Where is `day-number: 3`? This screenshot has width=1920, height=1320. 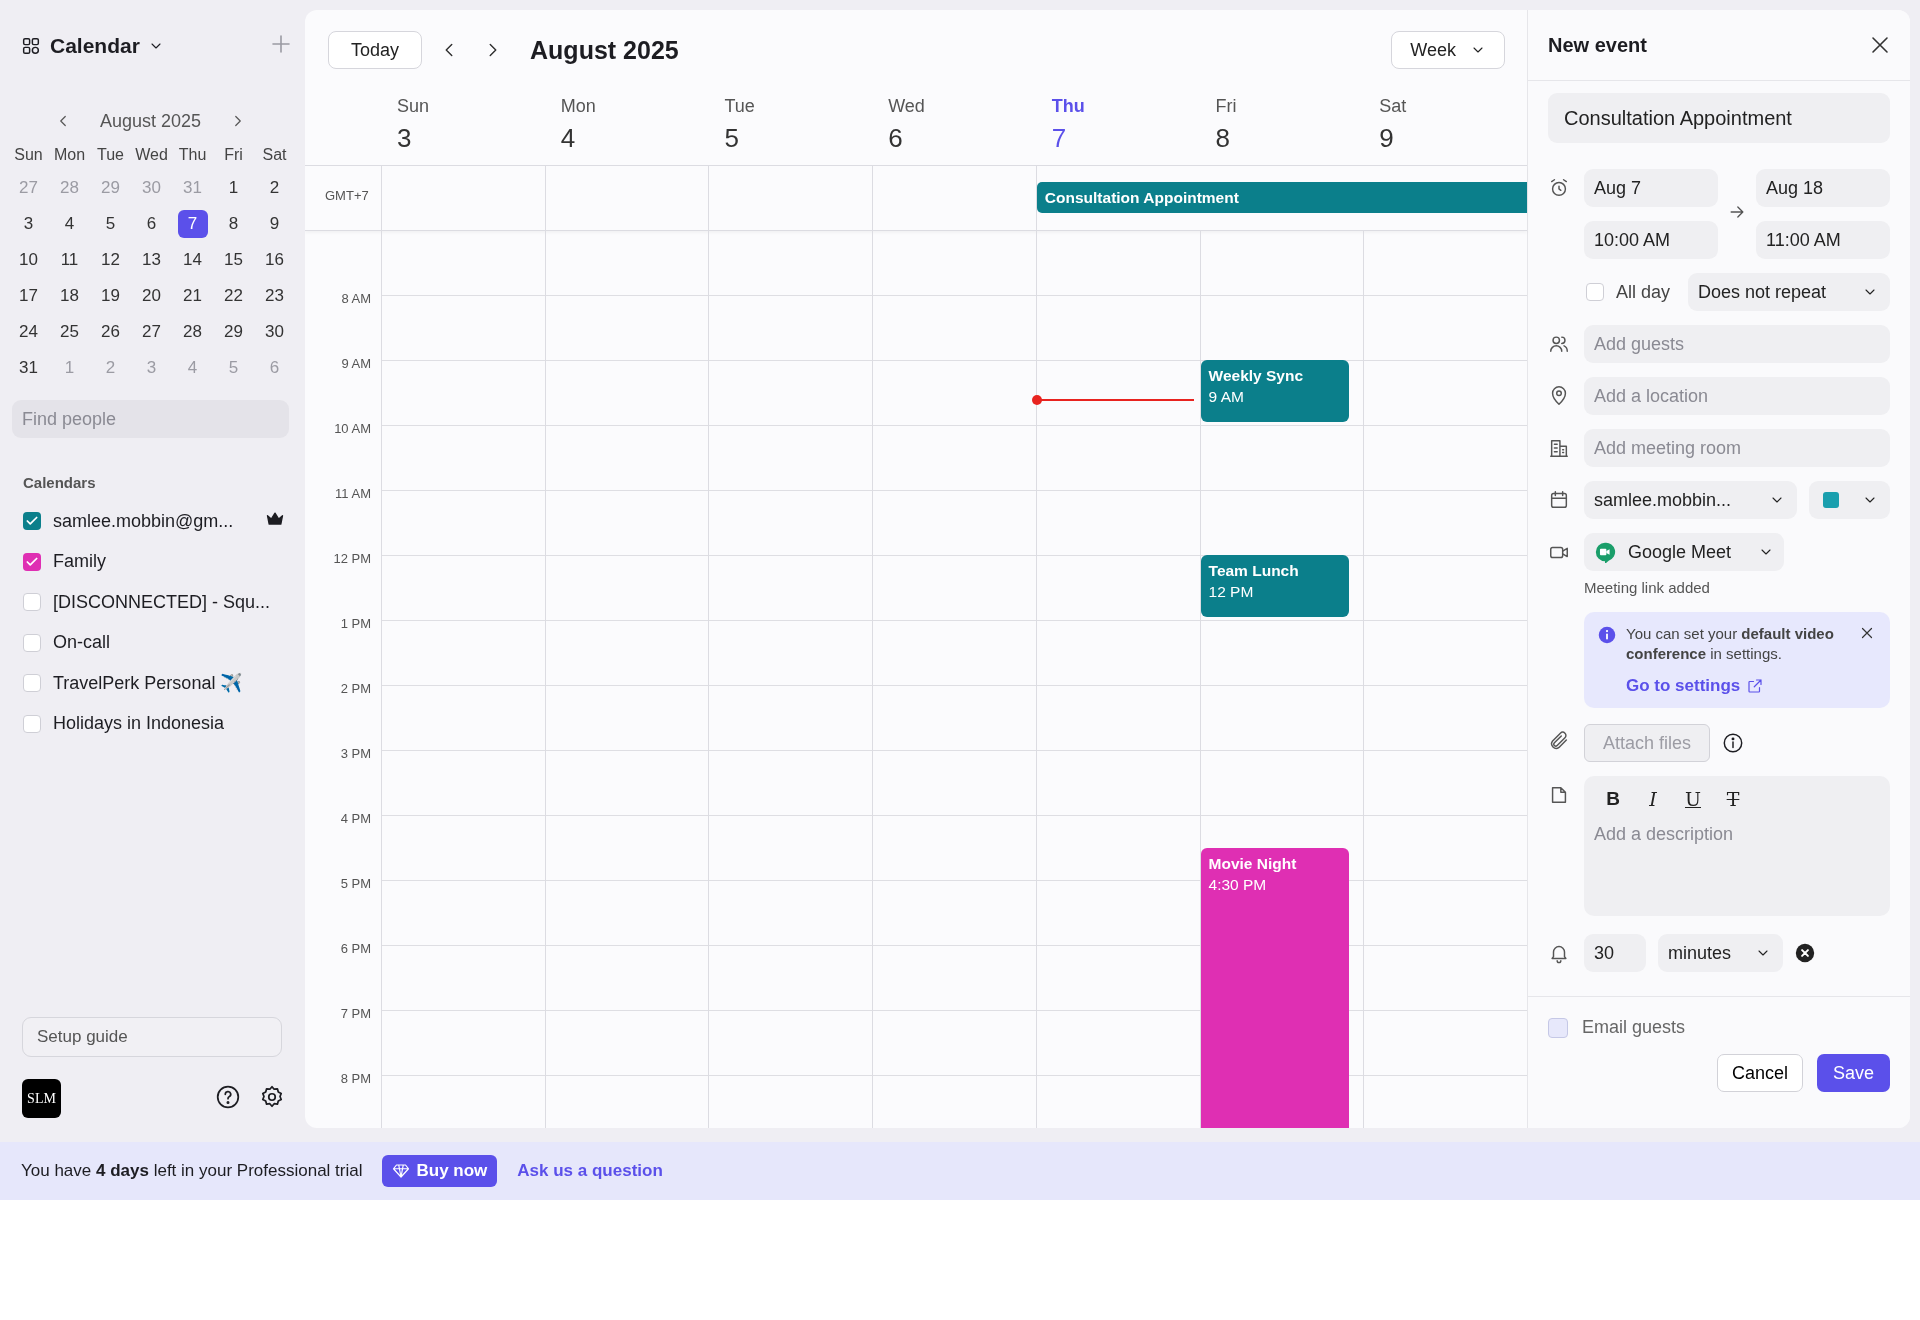
day-number: 3 is located at coordinates (471, 138).